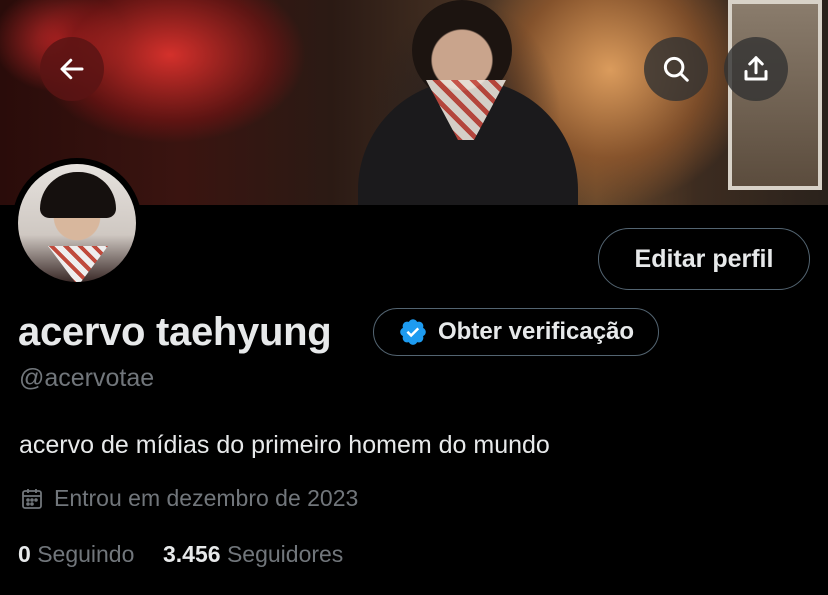 The image size is (828, 595). I want to click on back-button, so click(72, 69).